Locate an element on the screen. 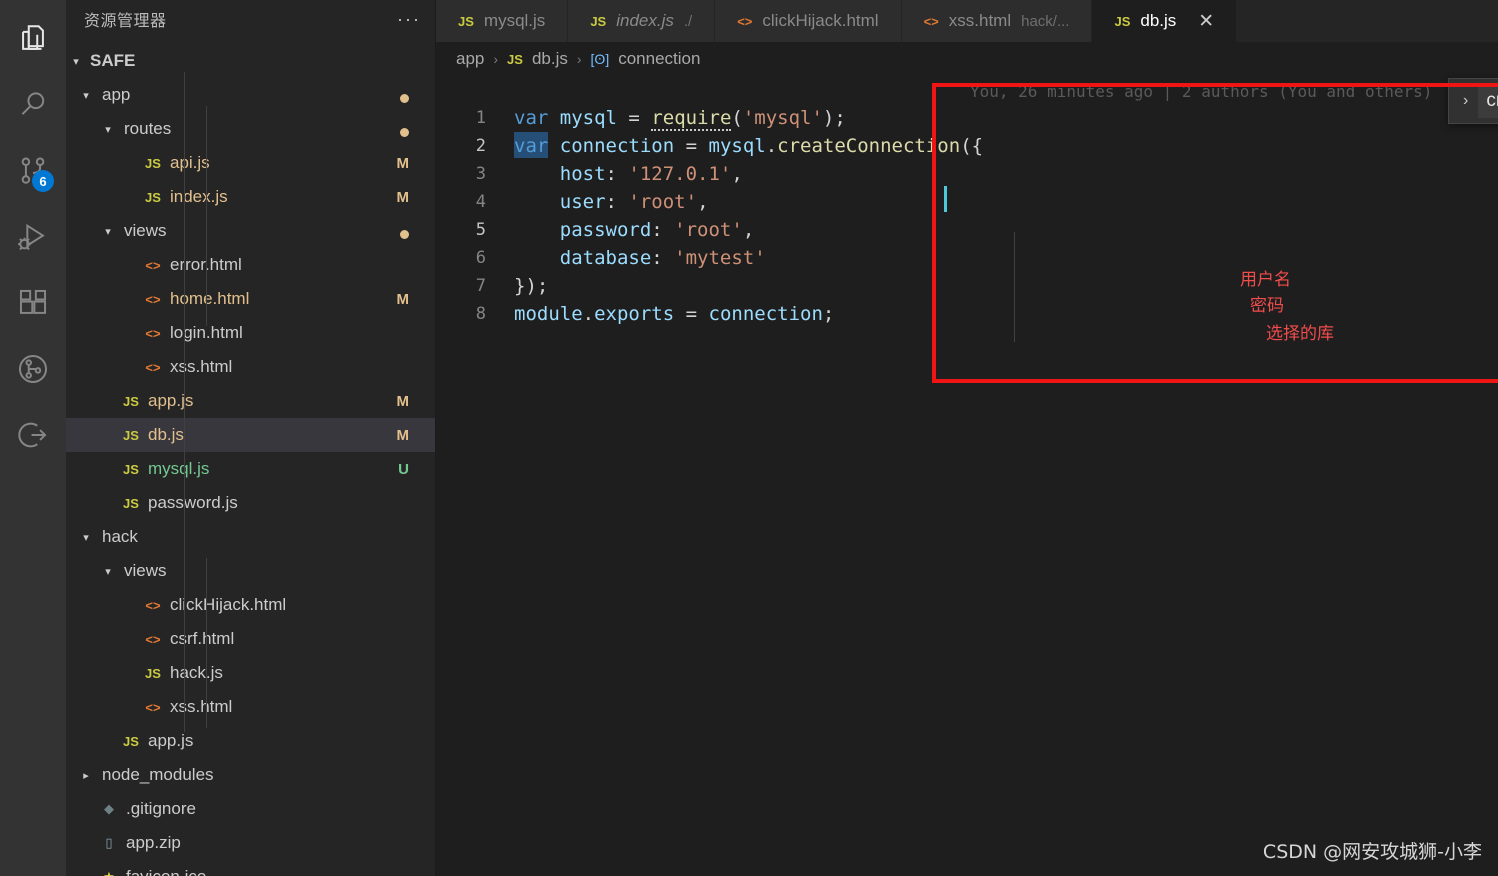 Image resolution: width=1498 pixels, height=876 pixels. gitlens-icon is located at coordinates (33, 371).